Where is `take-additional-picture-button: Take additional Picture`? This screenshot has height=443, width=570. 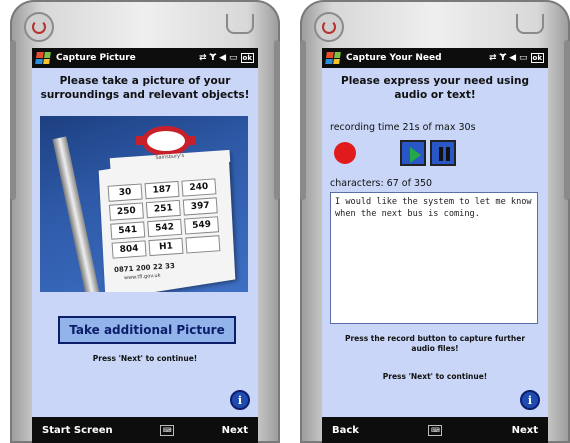 take-additional-picture-button: Take additional Picture is located at coordinates (147, 330).